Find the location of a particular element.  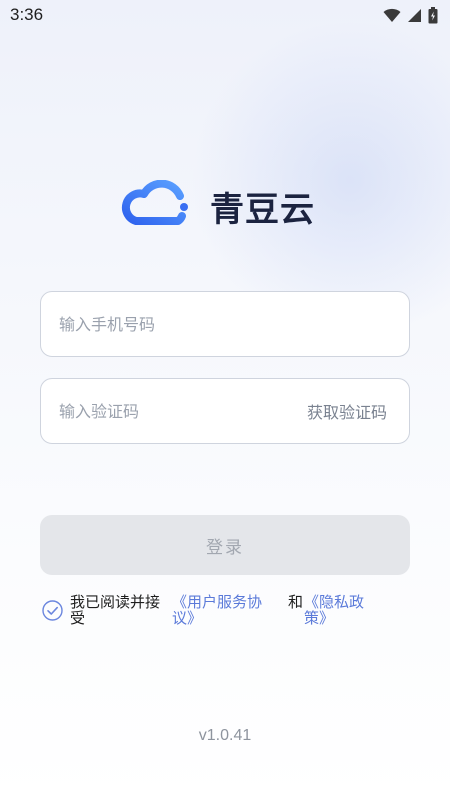

phone-field is located at coordinates (225, 324).